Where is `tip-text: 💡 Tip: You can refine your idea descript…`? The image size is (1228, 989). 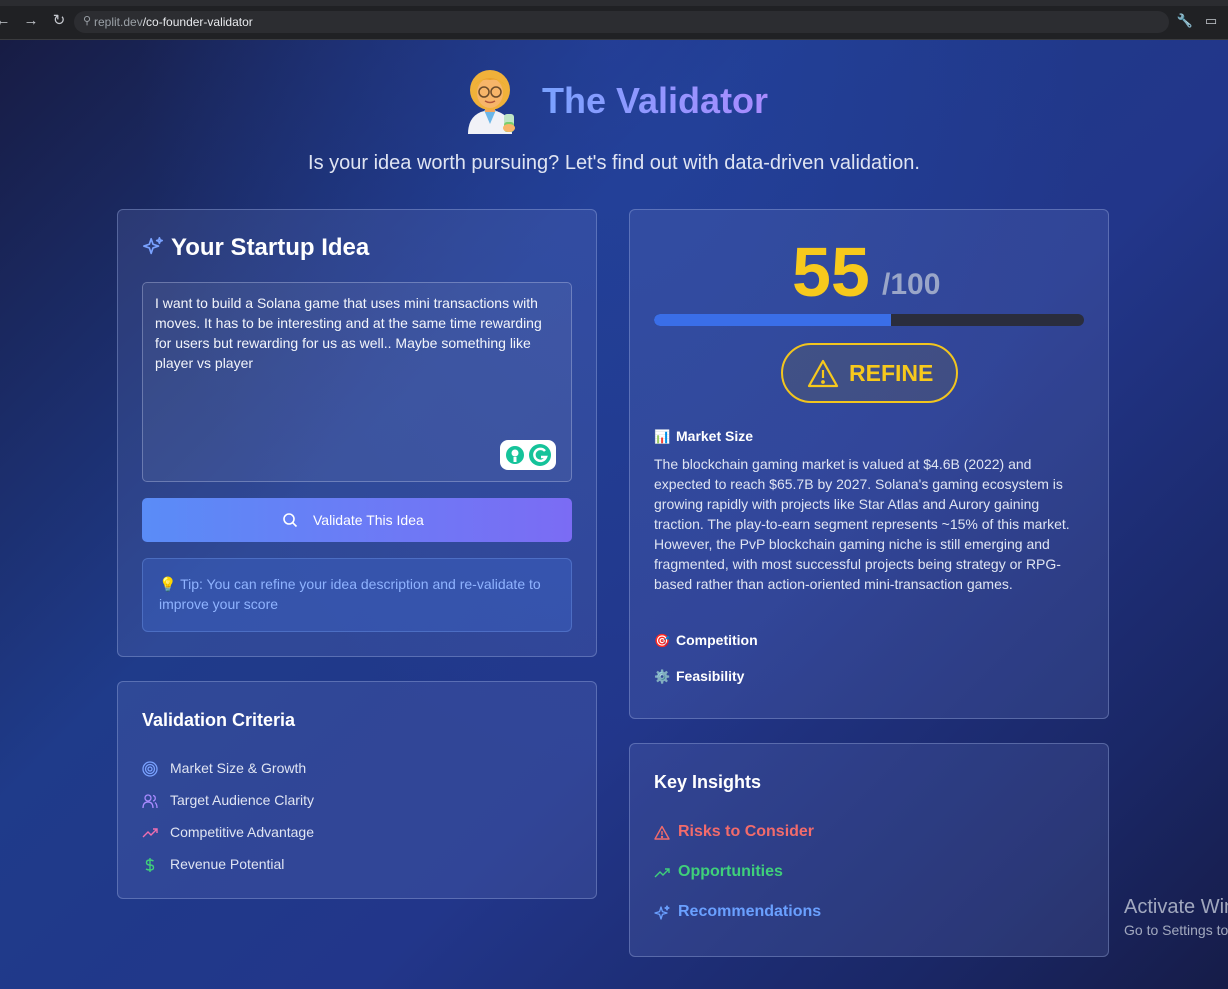
tip-text: 💡 Tip: You can refine your idea descript… is located at coordinates (350, 594).